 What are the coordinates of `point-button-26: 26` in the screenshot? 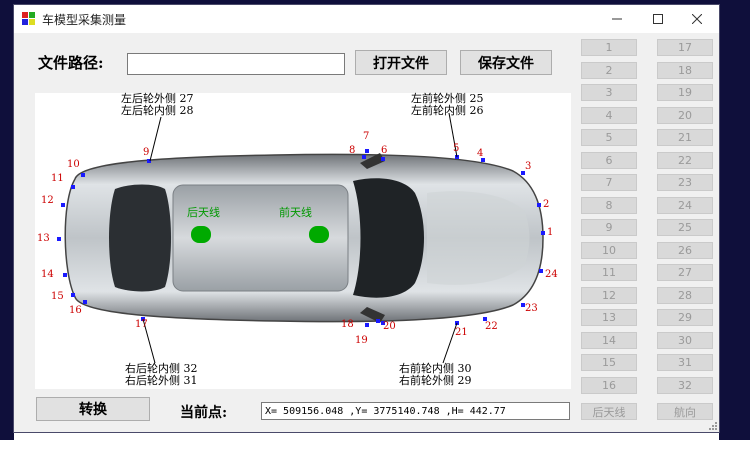 It's located at (685, 250).